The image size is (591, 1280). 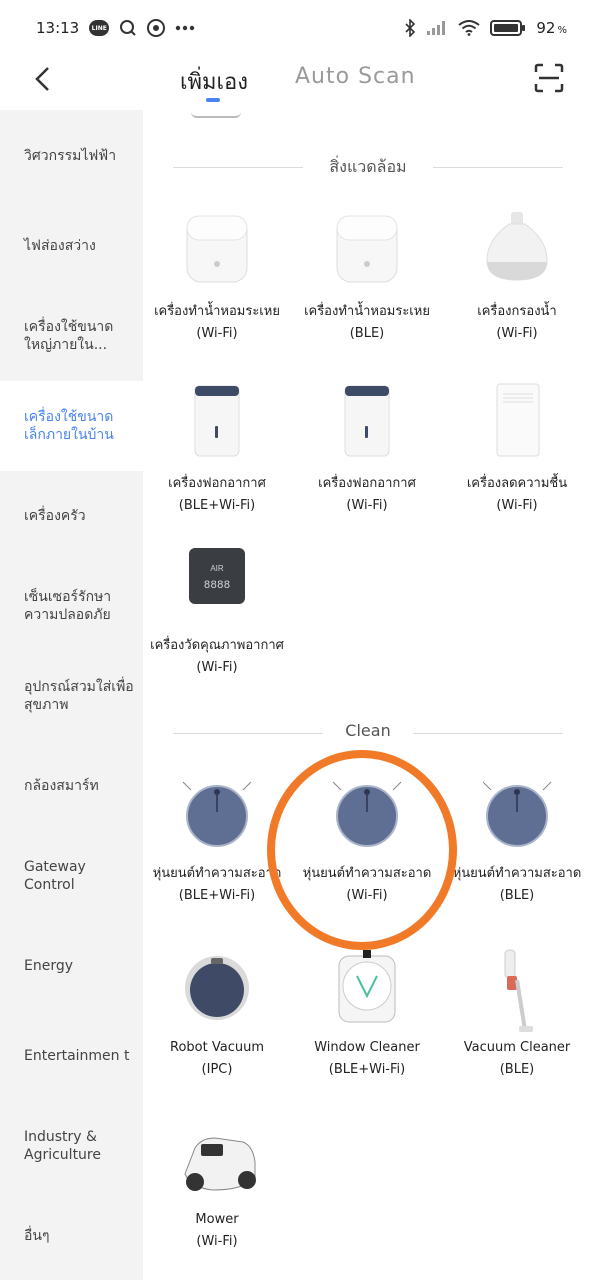 I want to click on device-item: AIR 8888 เครื่องวัดคุณภาพอากาศ (Wi-Fi), so click(x=217, y=610).